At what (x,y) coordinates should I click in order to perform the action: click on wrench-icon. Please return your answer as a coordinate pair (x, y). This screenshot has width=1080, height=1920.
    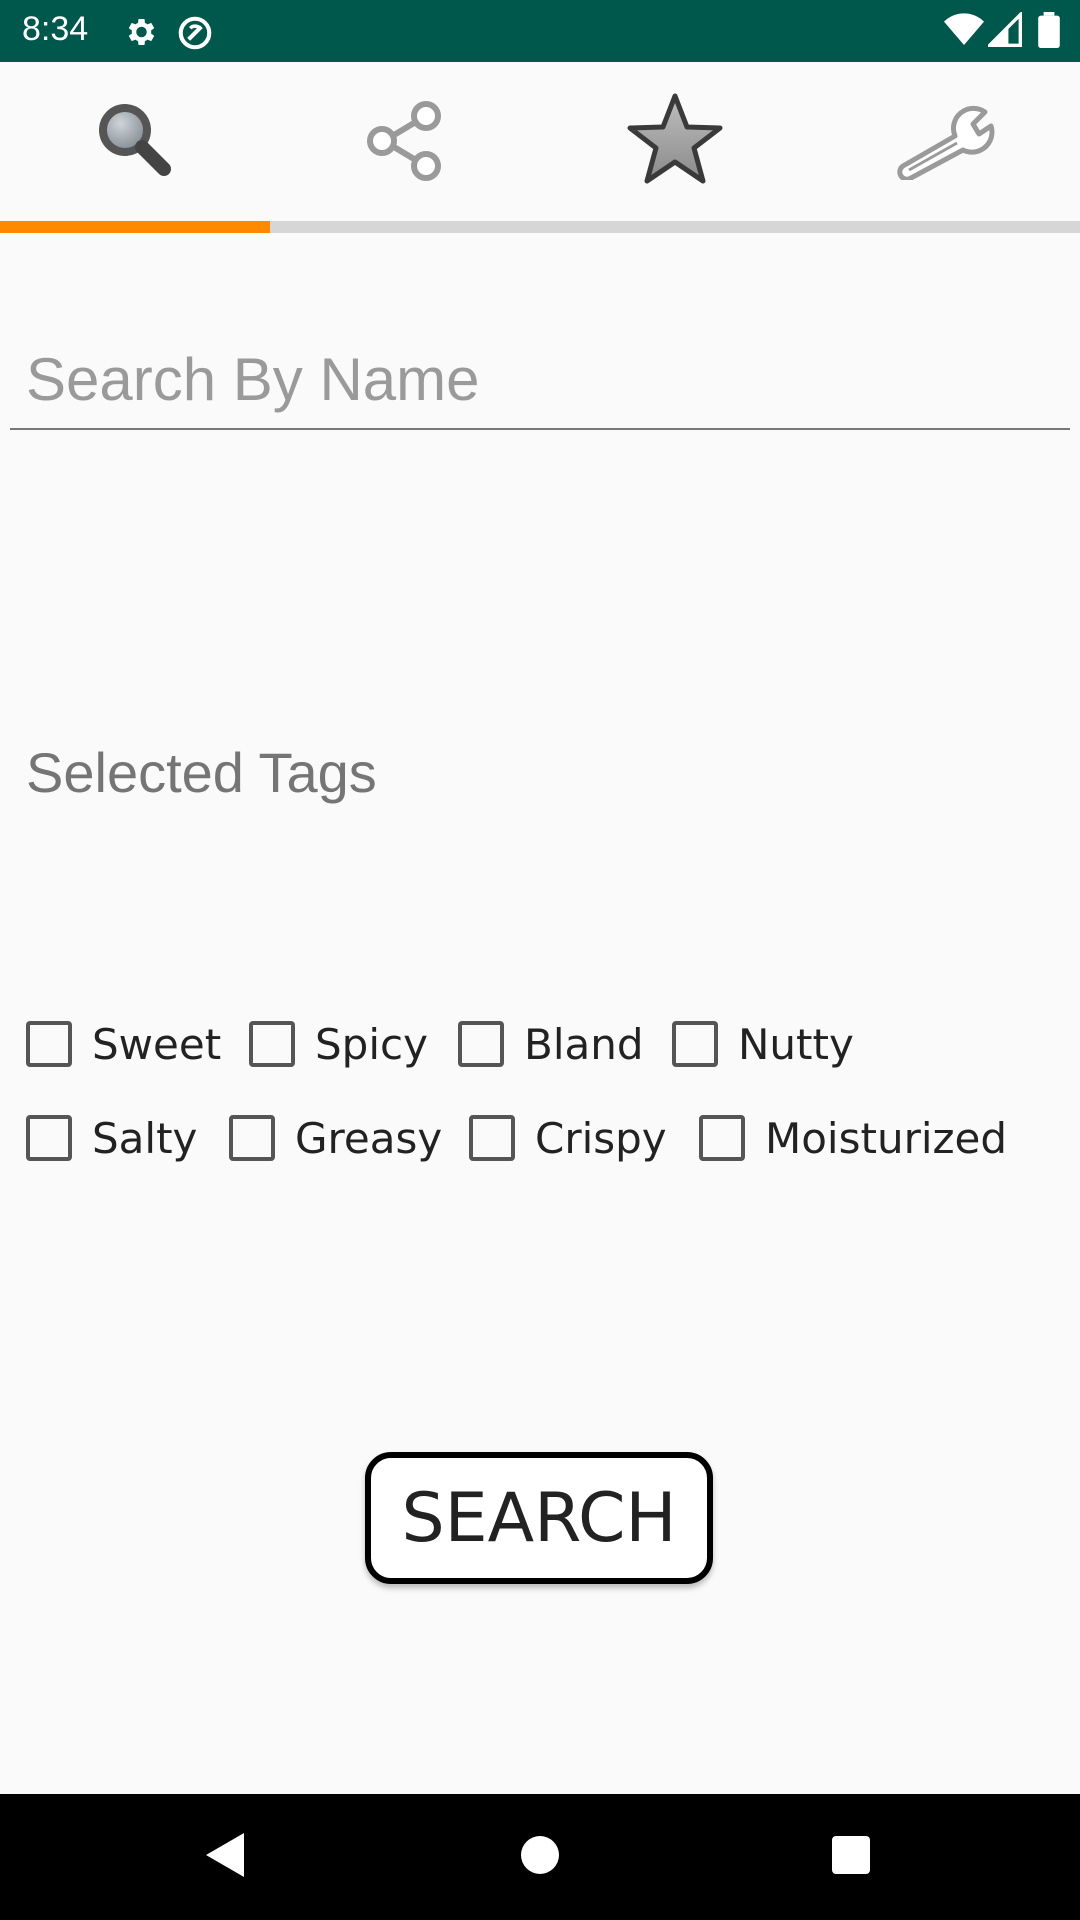
    Looking at the image, I should click on (945, 142).